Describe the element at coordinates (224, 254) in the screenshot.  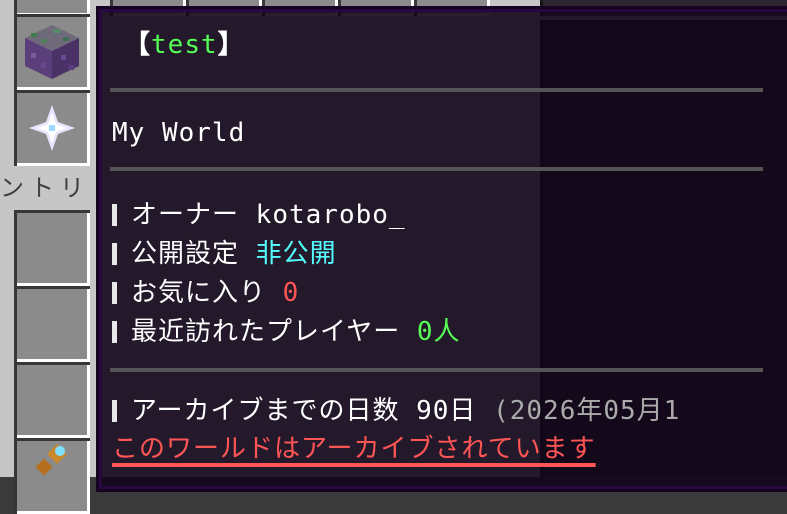
I see `visibility-row: 公開設定 非公開` at that location.